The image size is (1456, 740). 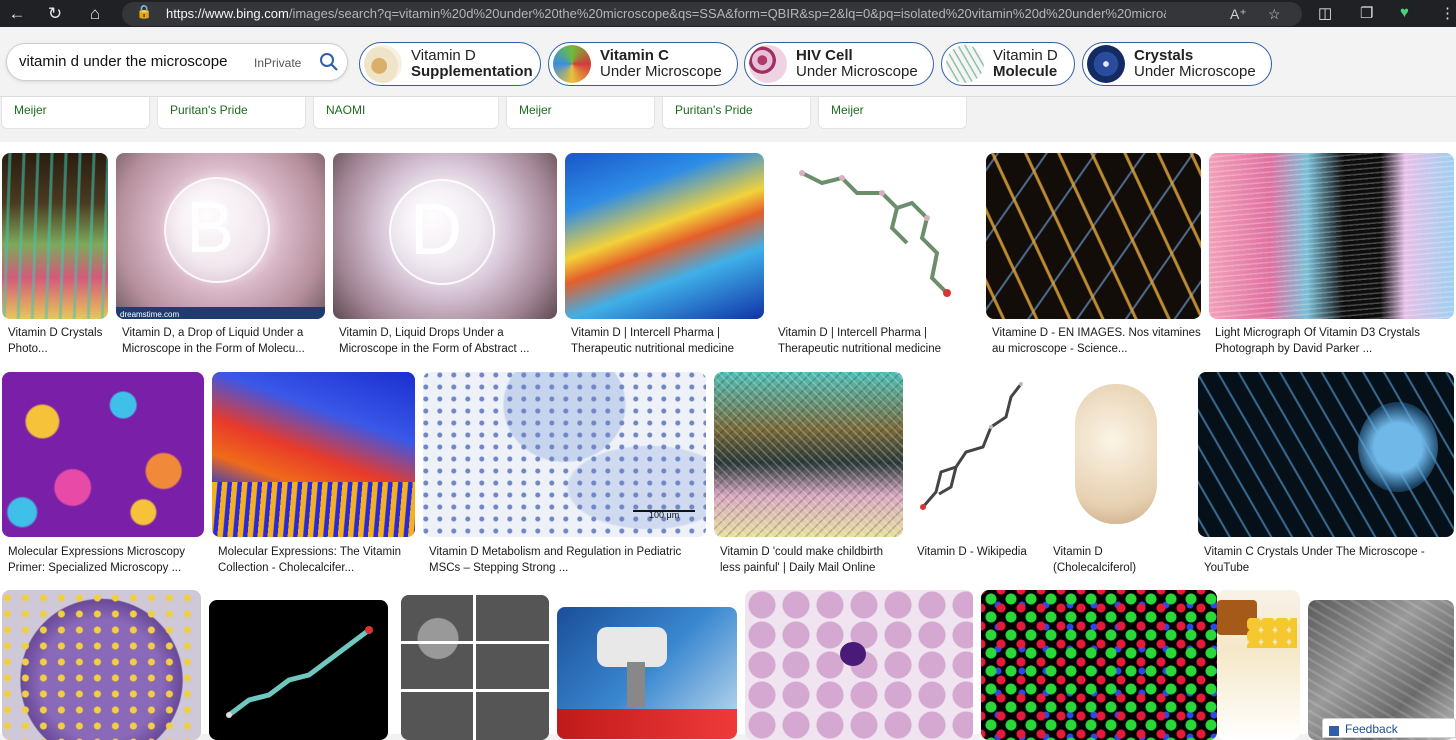 What do you see at coordinates (278, 63) in the screenshot?
I see `inprivate-label: InPrivate` at bounding box center [278, 63].